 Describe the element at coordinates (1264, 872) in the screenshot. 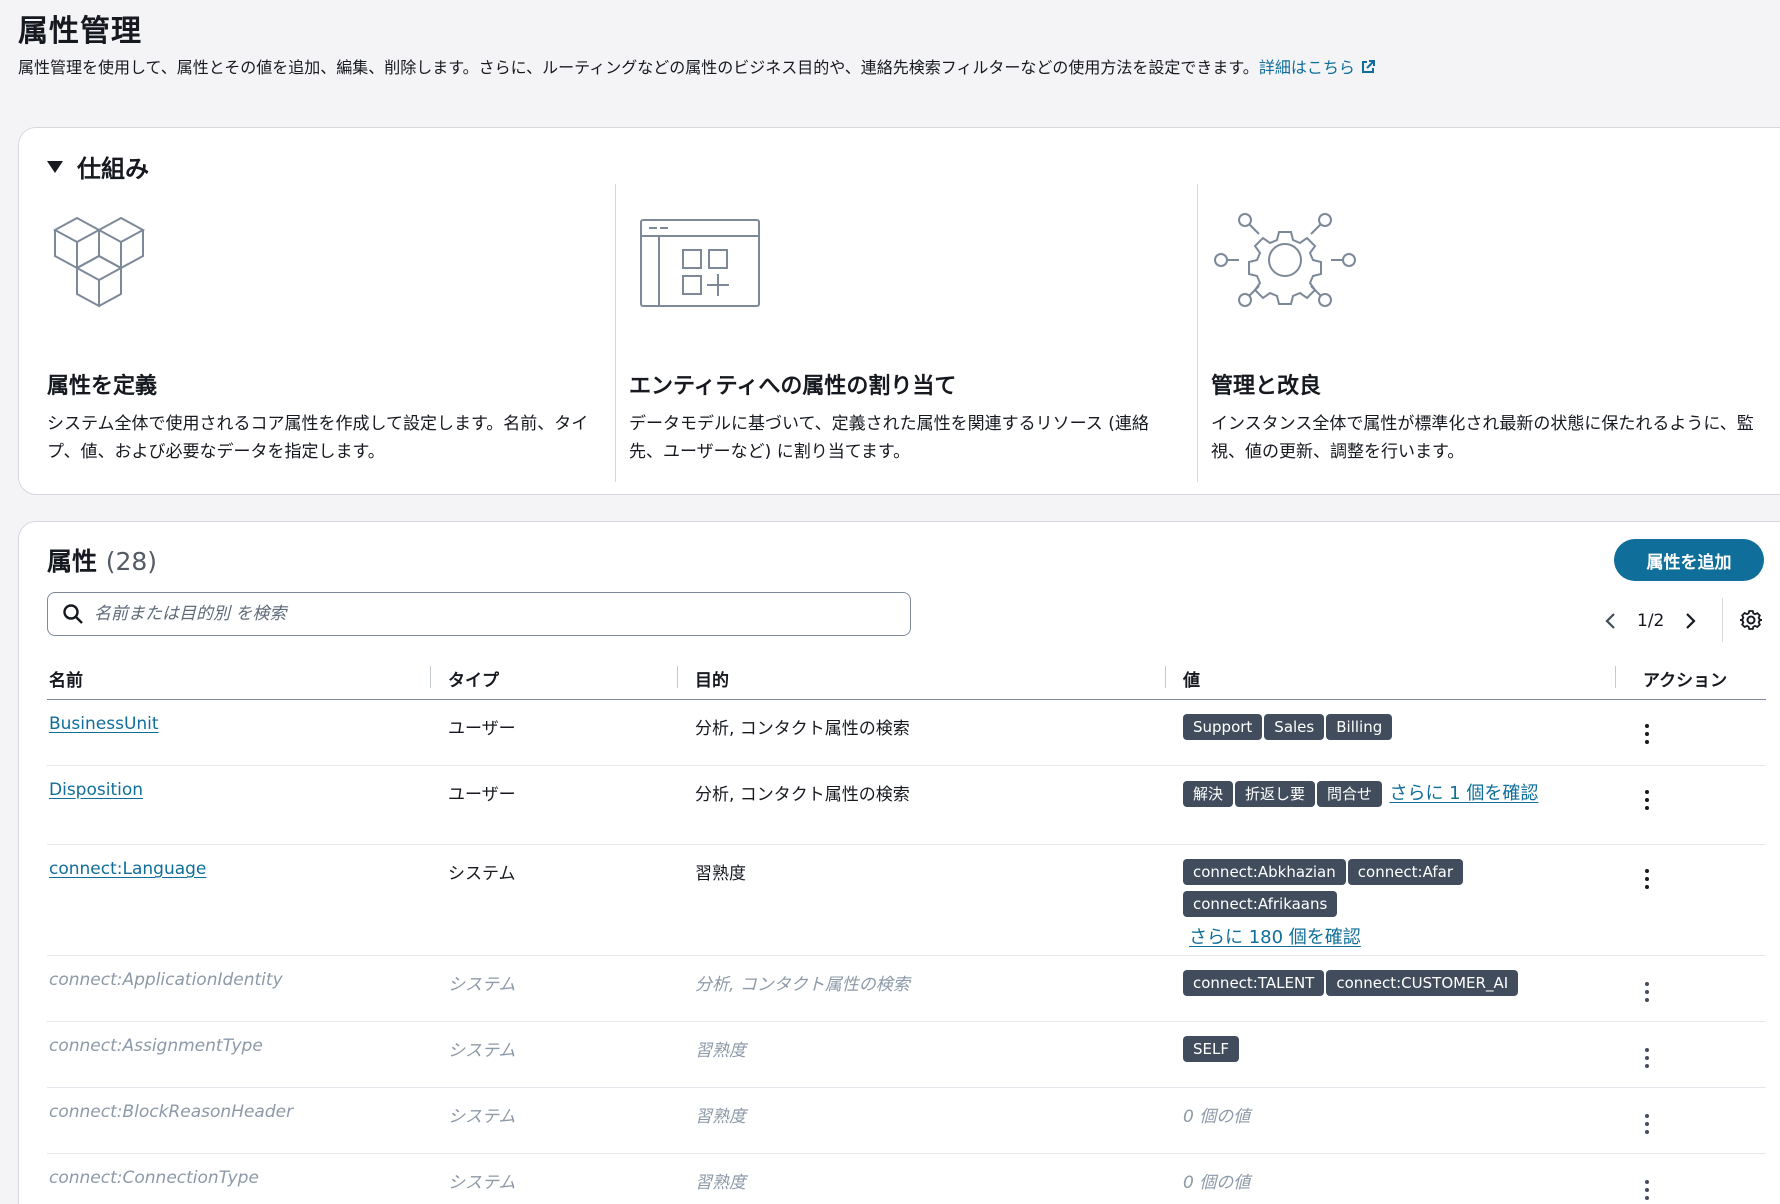

I see `value-chip: connect:Abkhazian` at that location.